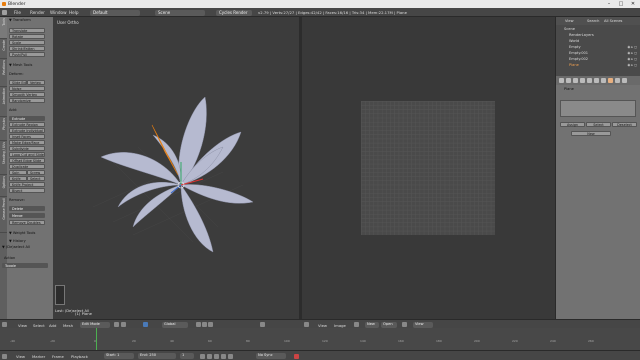 Image resolution: width=640 pixels, height=360 pixels. What do you see at coordinates (340, 325) in the screenshot?
I see `uv-menu-image: Image` at bounding box center [340, 325].